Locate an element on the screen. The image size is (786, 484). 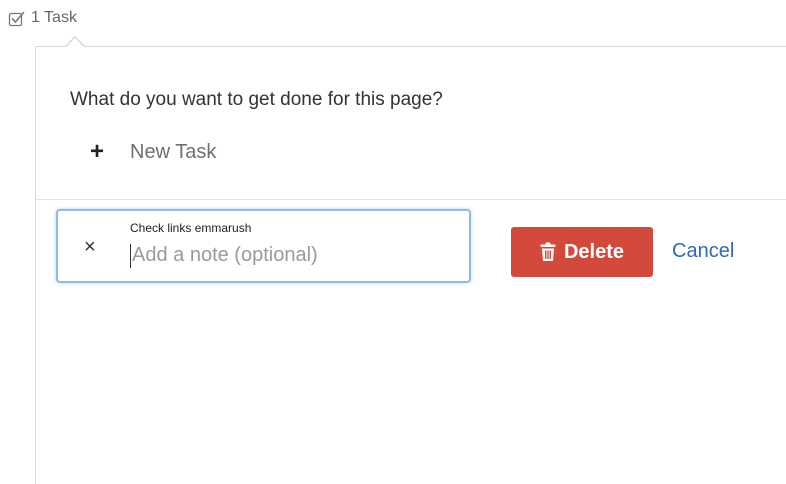
cancel-link: Cancel is located at coordinates (703, 251).